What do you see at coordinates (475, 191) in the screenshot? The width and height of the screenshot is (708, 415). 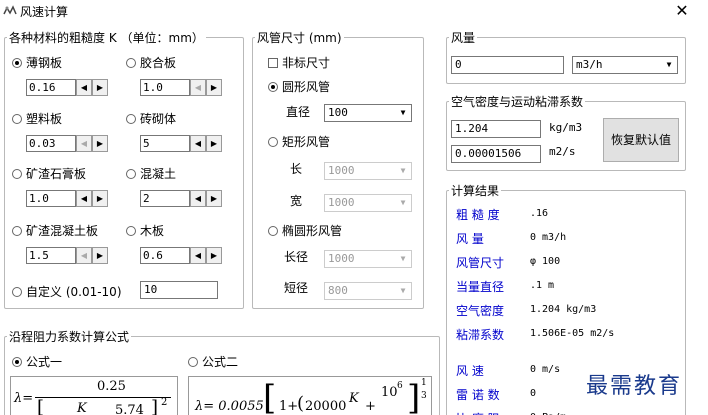 I see `results-legend: 计算结果` at bounding box center [475, 191].